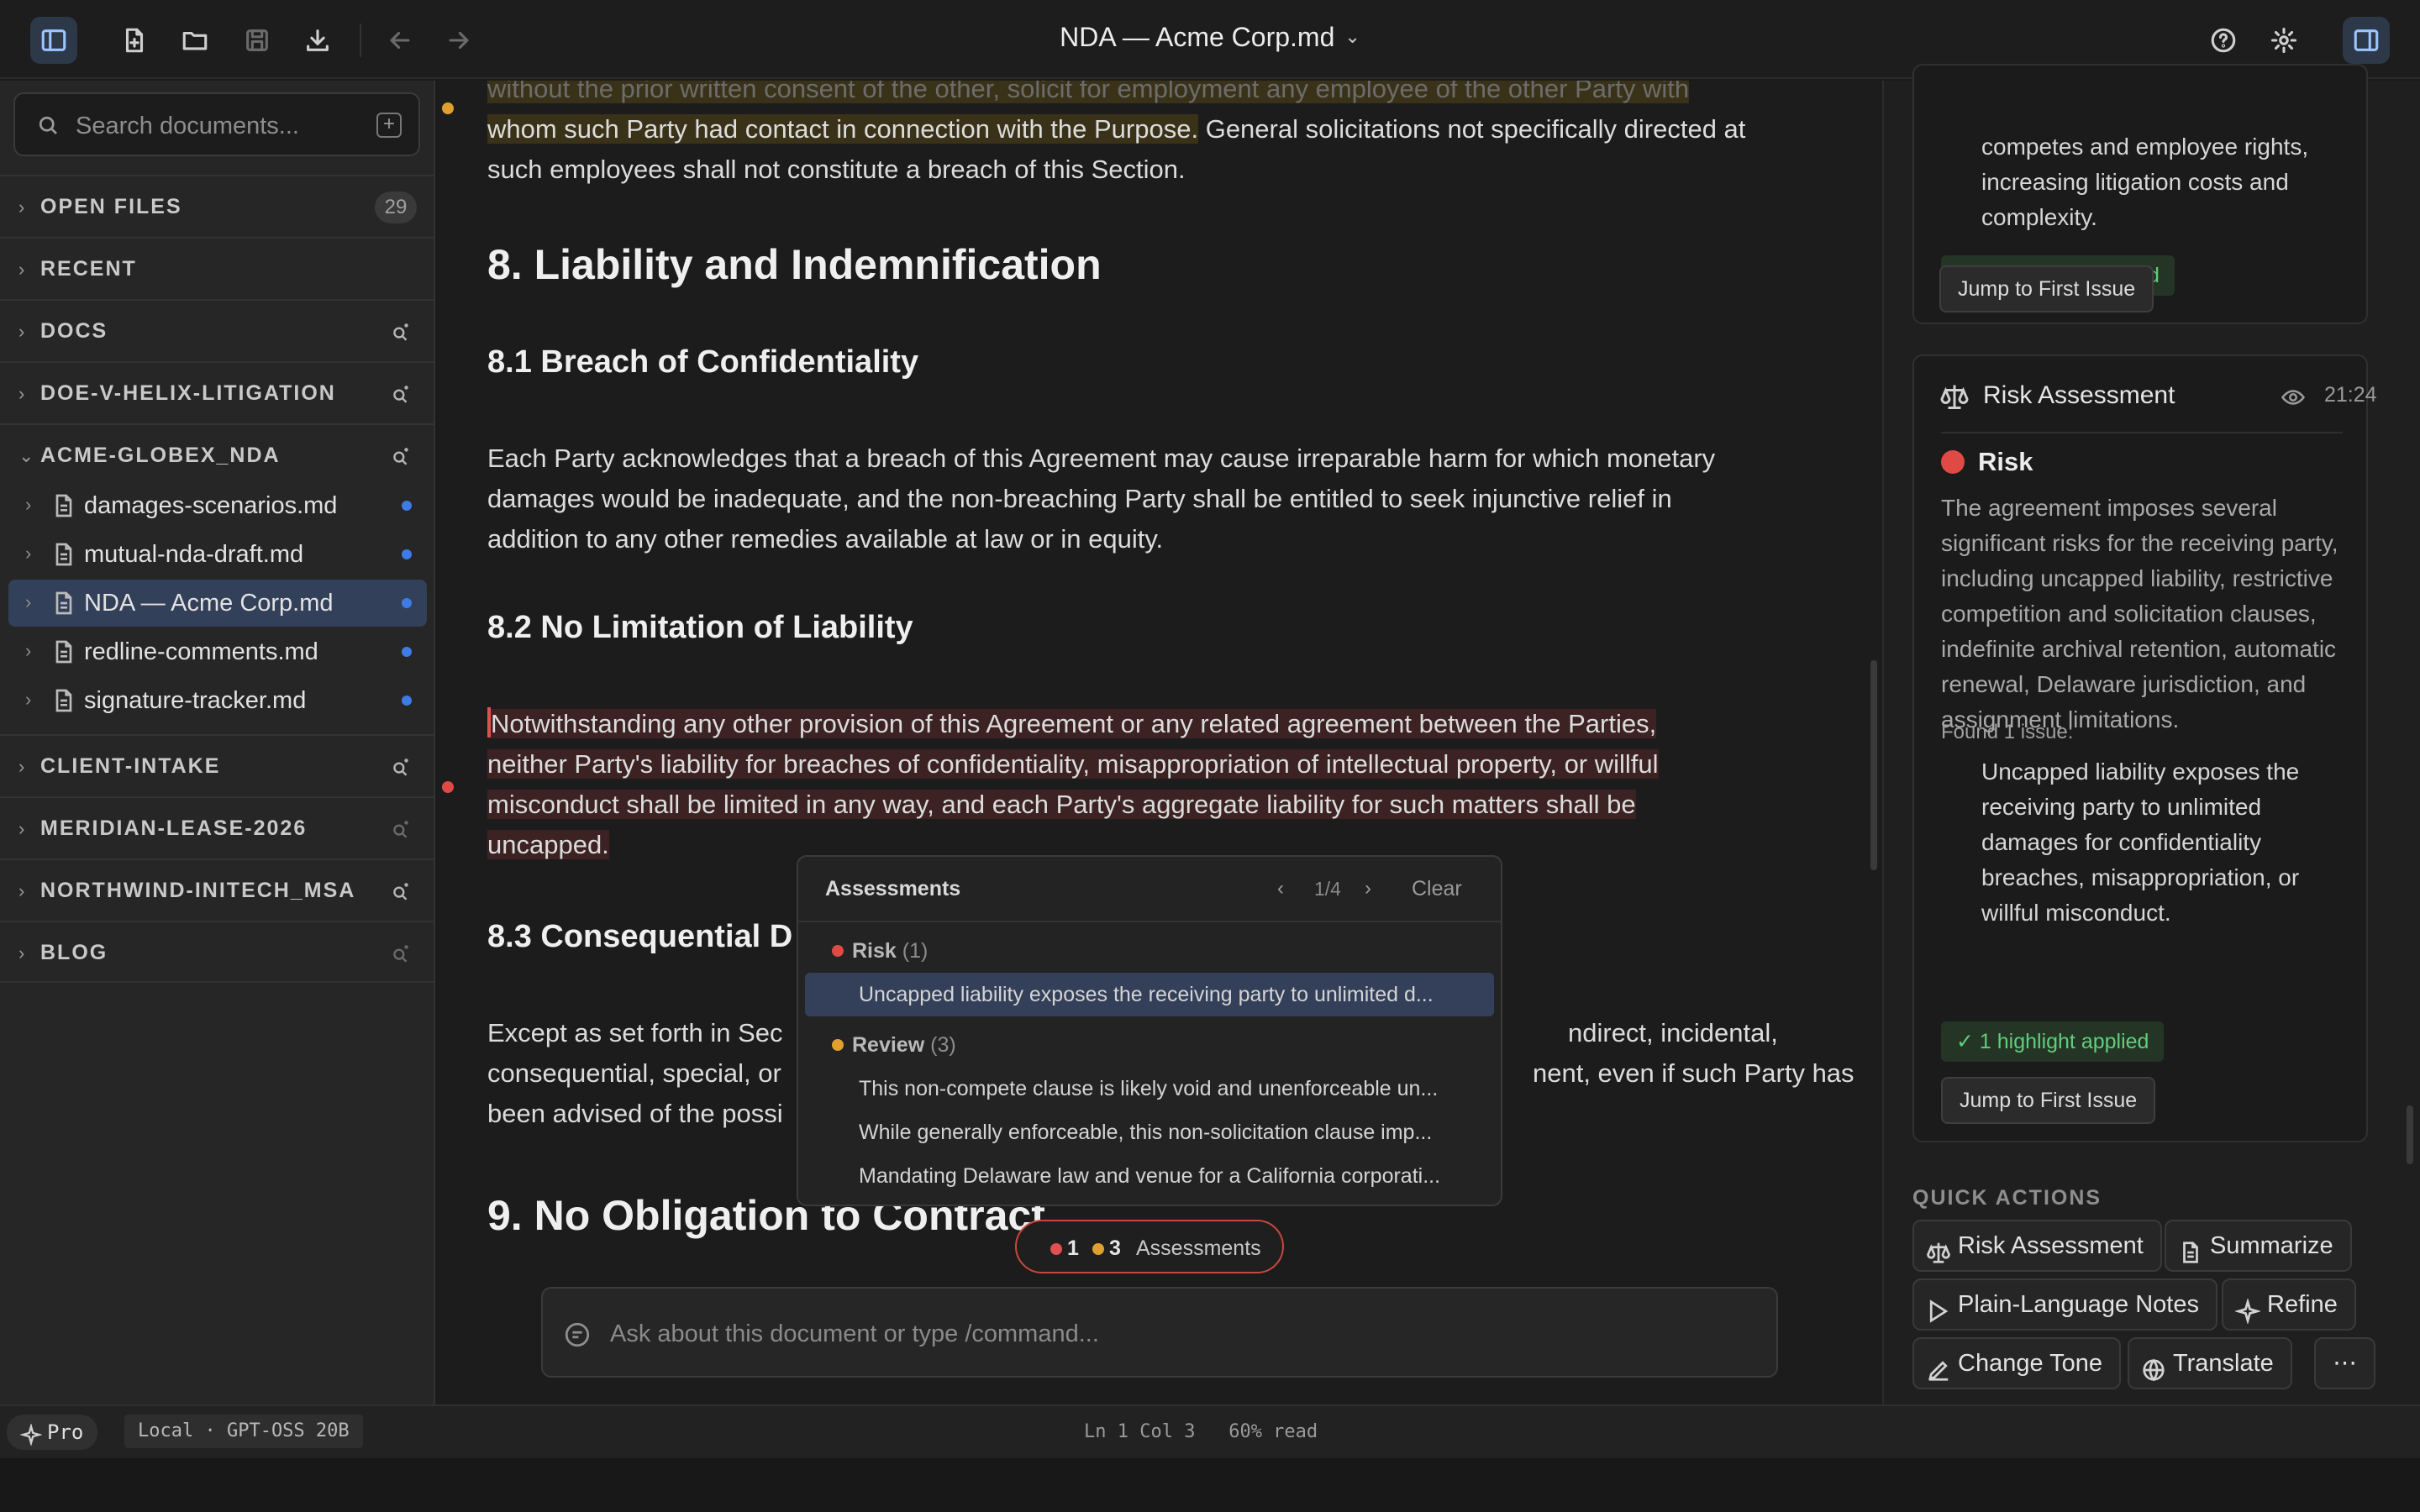 Image resolution: width=2420 pixels, height=1512 pixels. What do you see at coordinates (2247, 1309) in the screenshot?
I see `sparkle-icon` at bounding box center [2247, 1309].